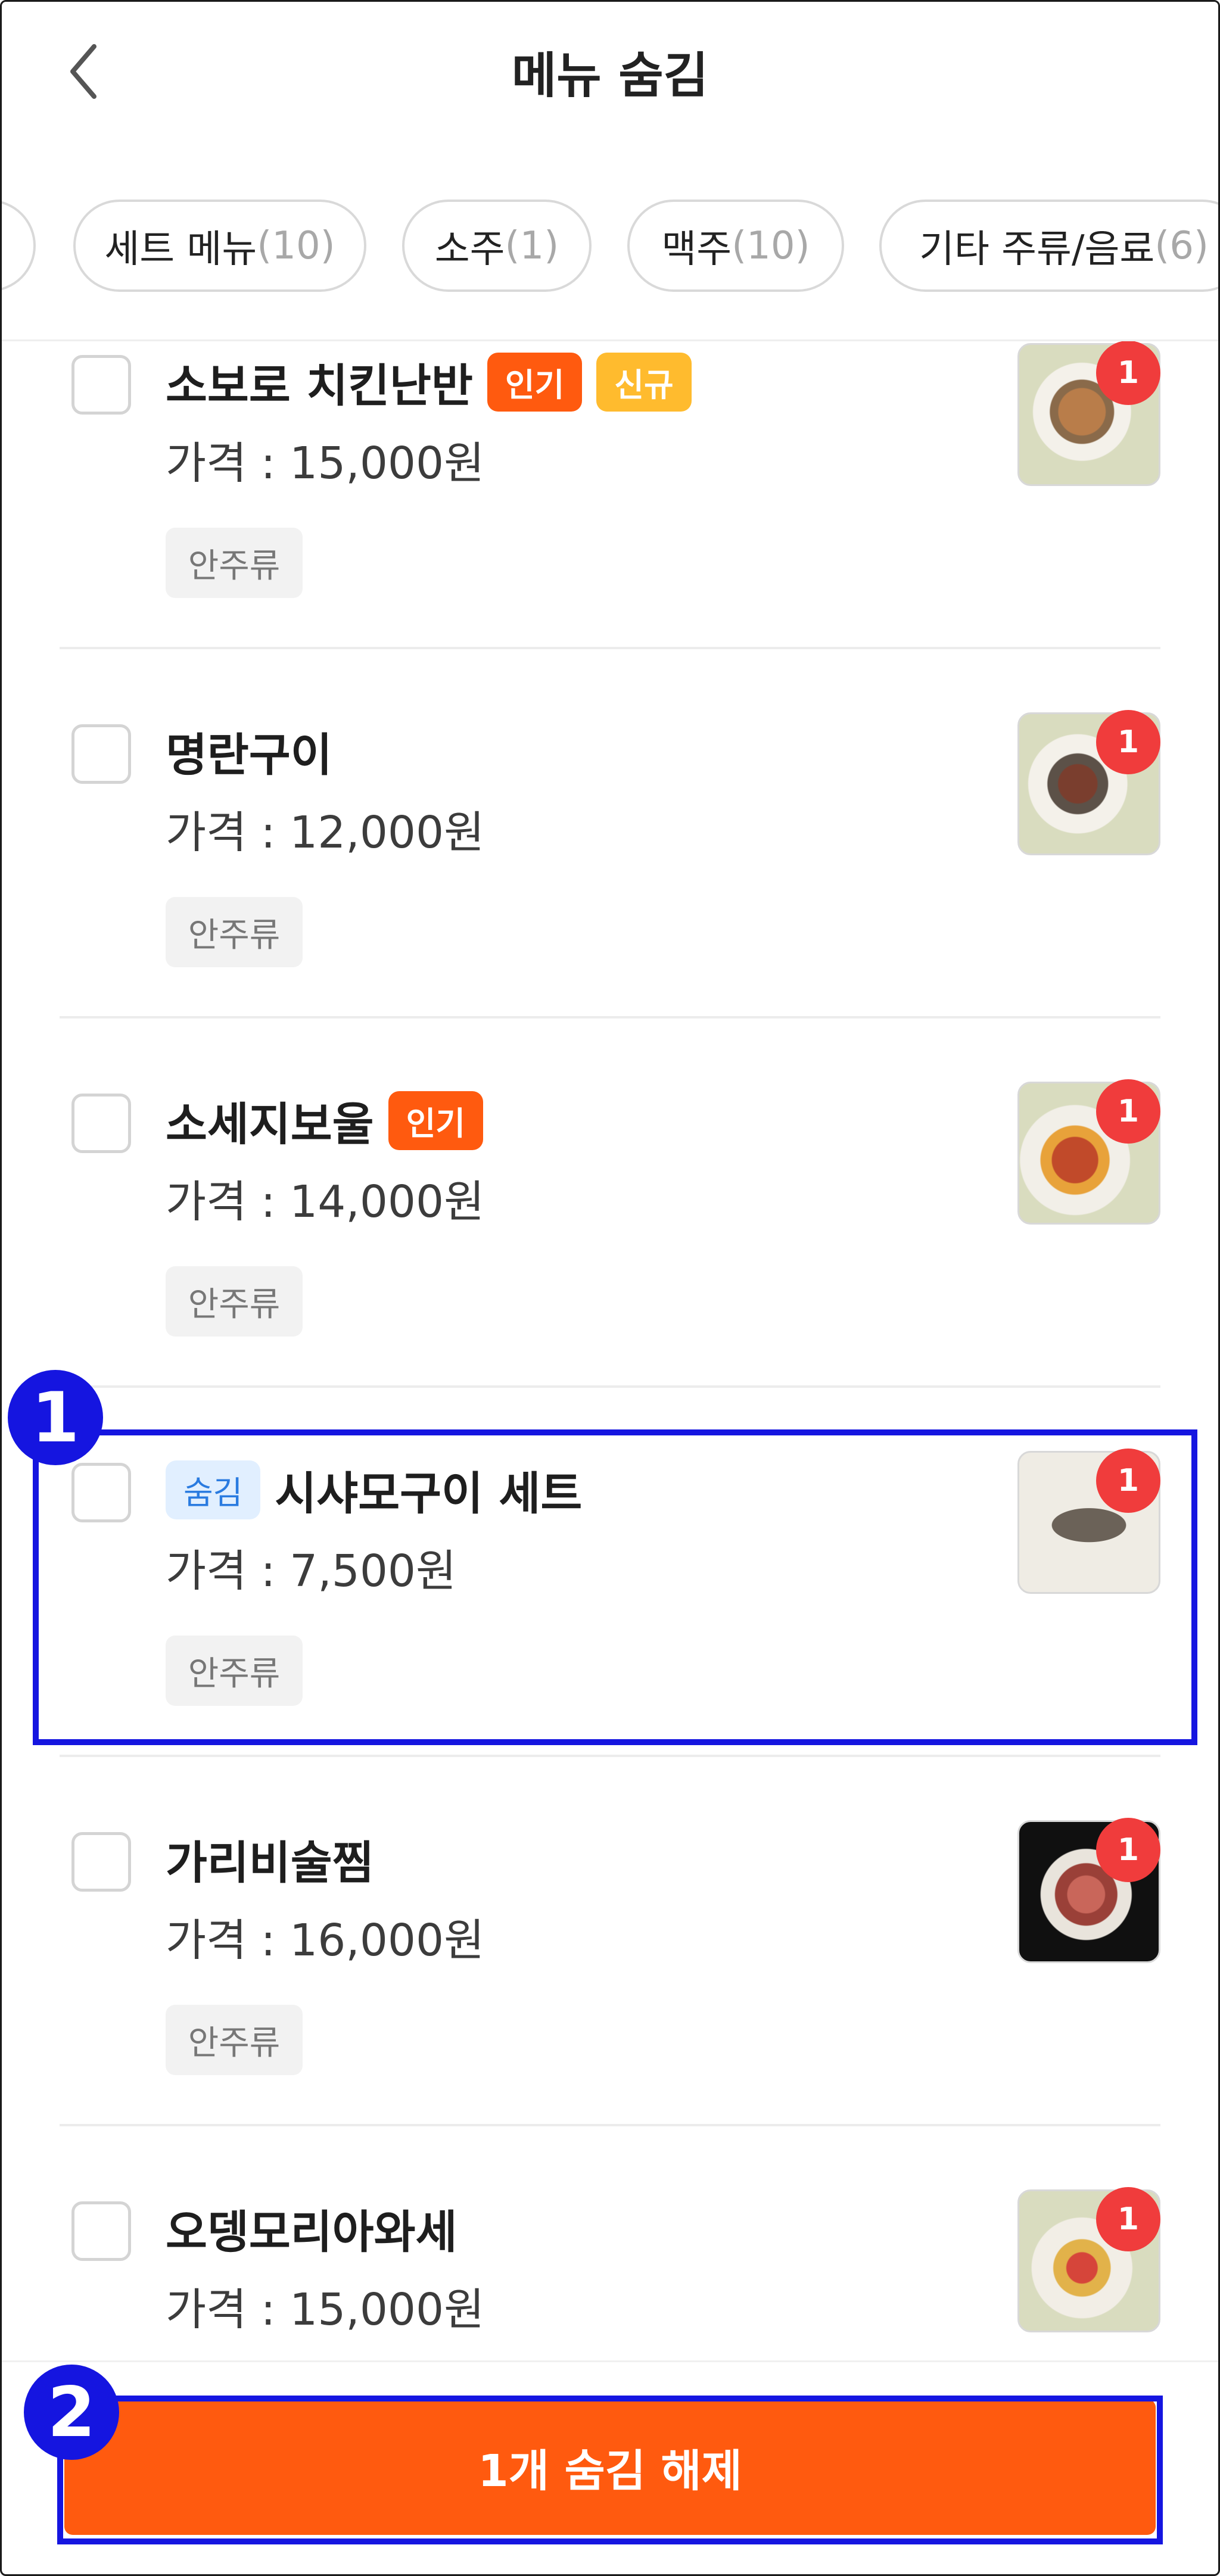 This screenshot has width=1220, height=2576. Describe the element at coordinates (1181, 245) in the screenshot. I see `chip-count: (6)` at that location.